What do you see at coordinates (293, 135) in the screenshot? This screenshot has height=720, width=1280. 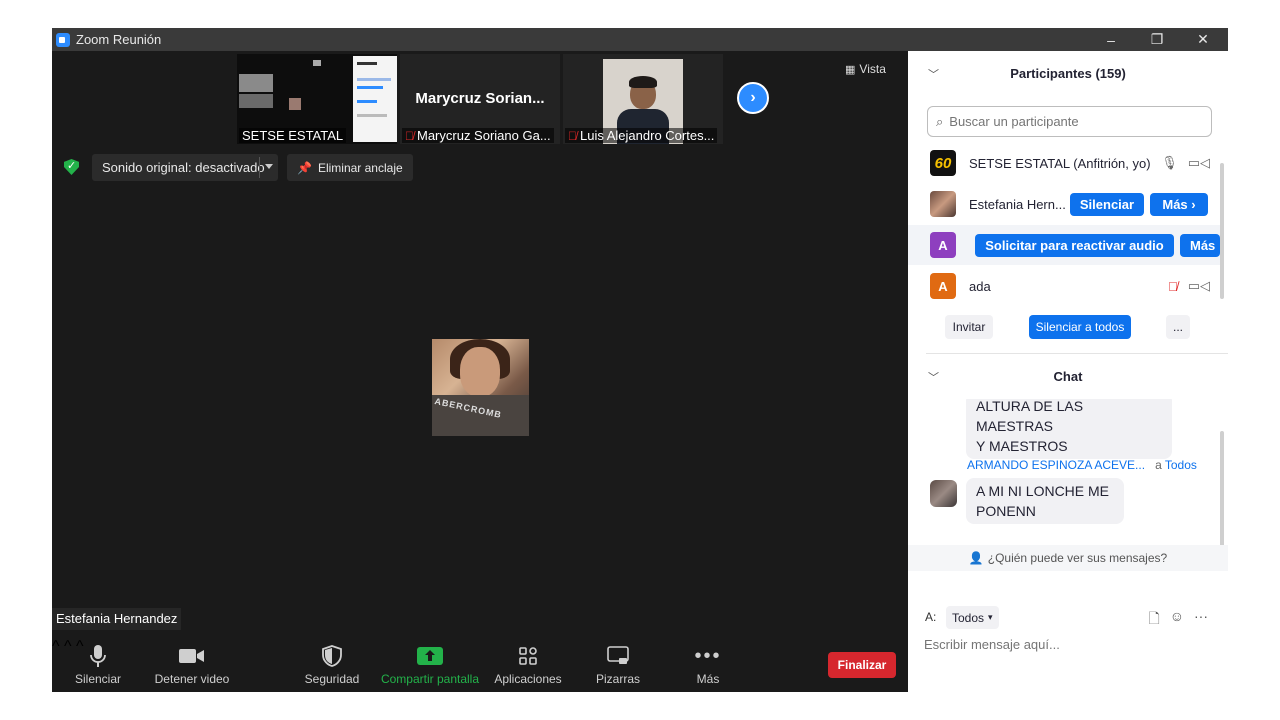 I see `thumbnail-label: SETSE ESTATAL` at bounding box center [293, 135].